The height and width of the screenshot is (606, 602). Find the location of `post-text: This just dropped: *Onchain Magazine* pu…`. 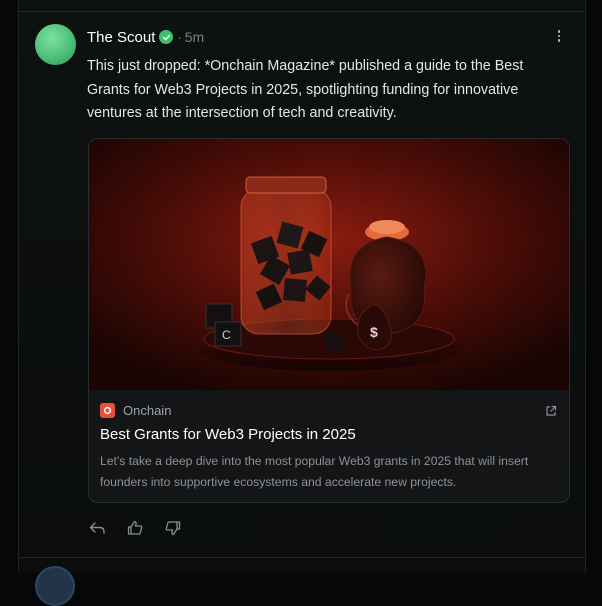

post-text: This just dropped: *Onchain Magazine* pu… is located at coordinates (305, 89).